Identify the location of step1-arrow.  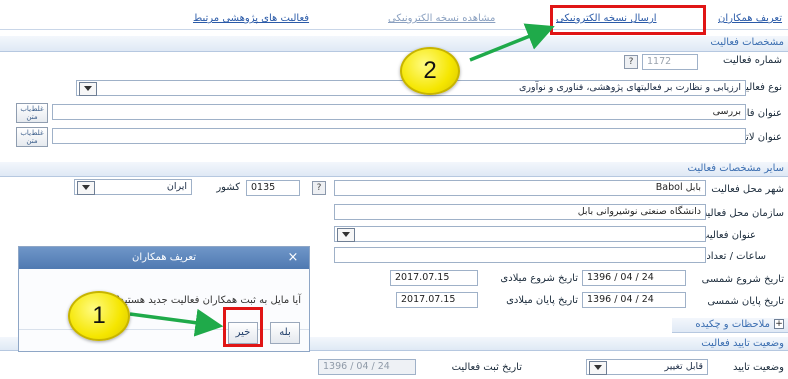
(176, 322).